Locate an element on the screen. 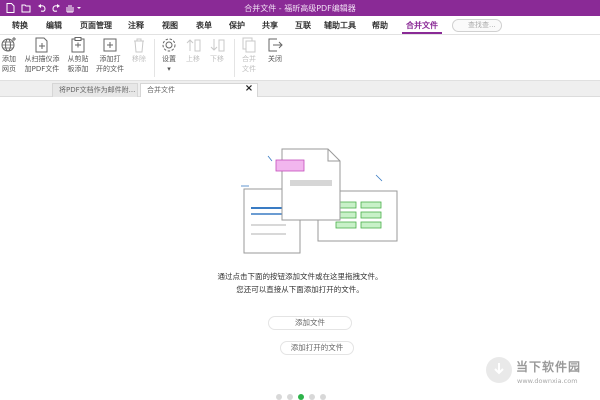  add-from-clipboard-button: 从剪贴 板添加 is located at coordinates (78, 58).